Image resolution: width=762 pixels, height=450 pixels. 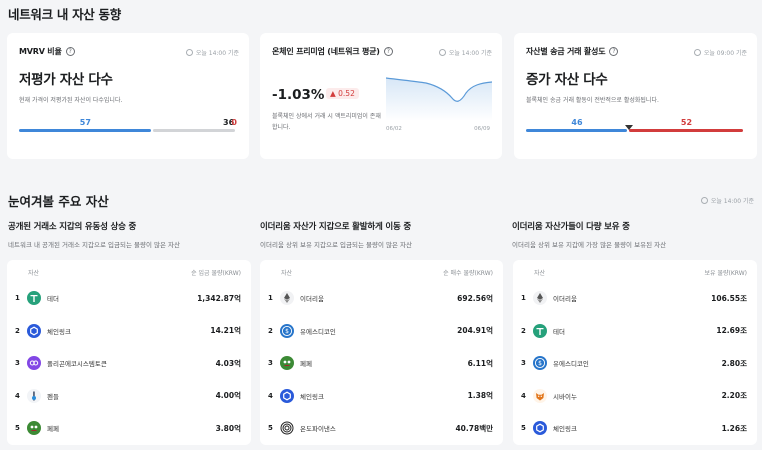 What do you see at coordinates (66, 80) in the screenshot?
I see `mvrv-headline: 저평가 자산 다수` at bounding box center [66, 80].